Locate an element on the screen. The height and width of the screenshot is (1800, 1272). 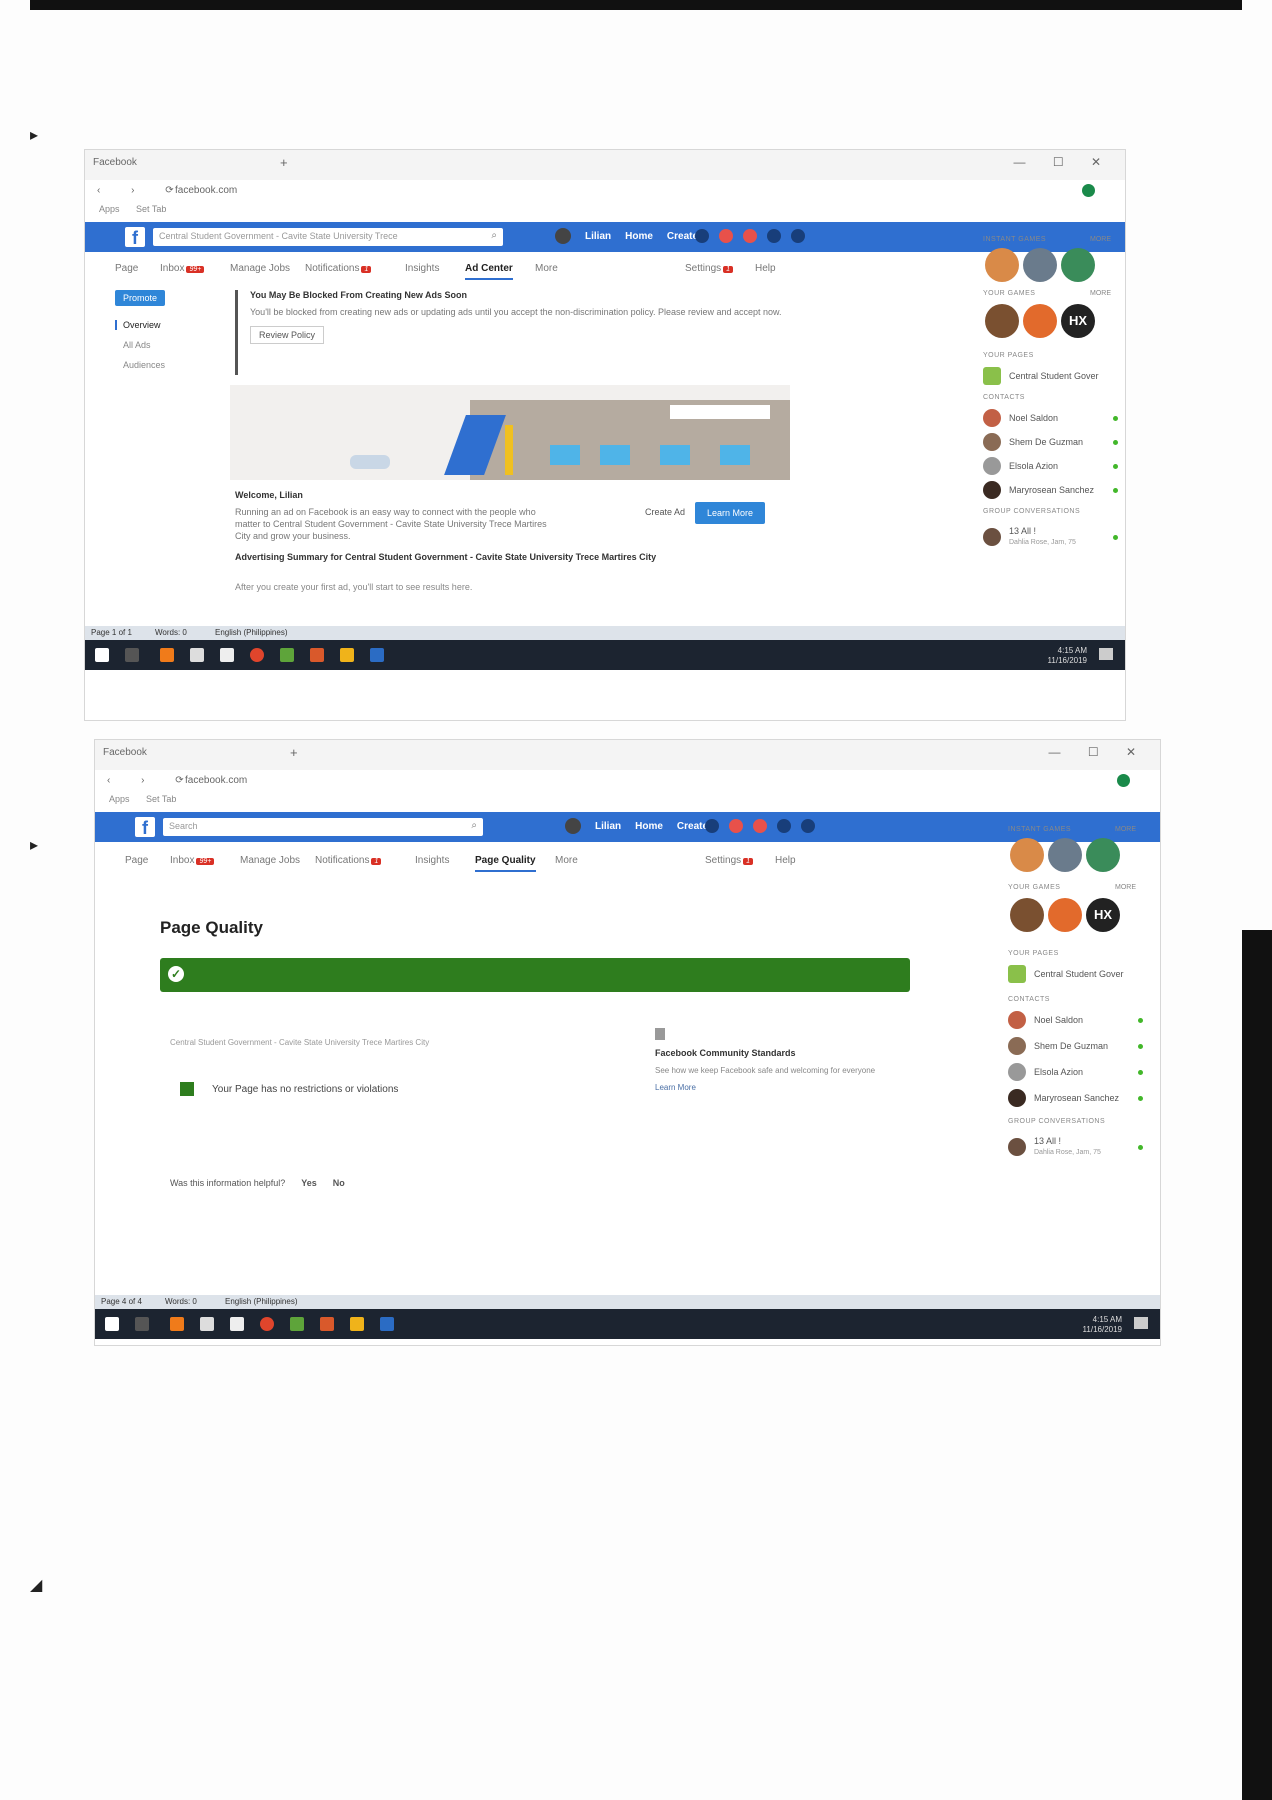
messenger-icon is located at coordinates (736, 826).